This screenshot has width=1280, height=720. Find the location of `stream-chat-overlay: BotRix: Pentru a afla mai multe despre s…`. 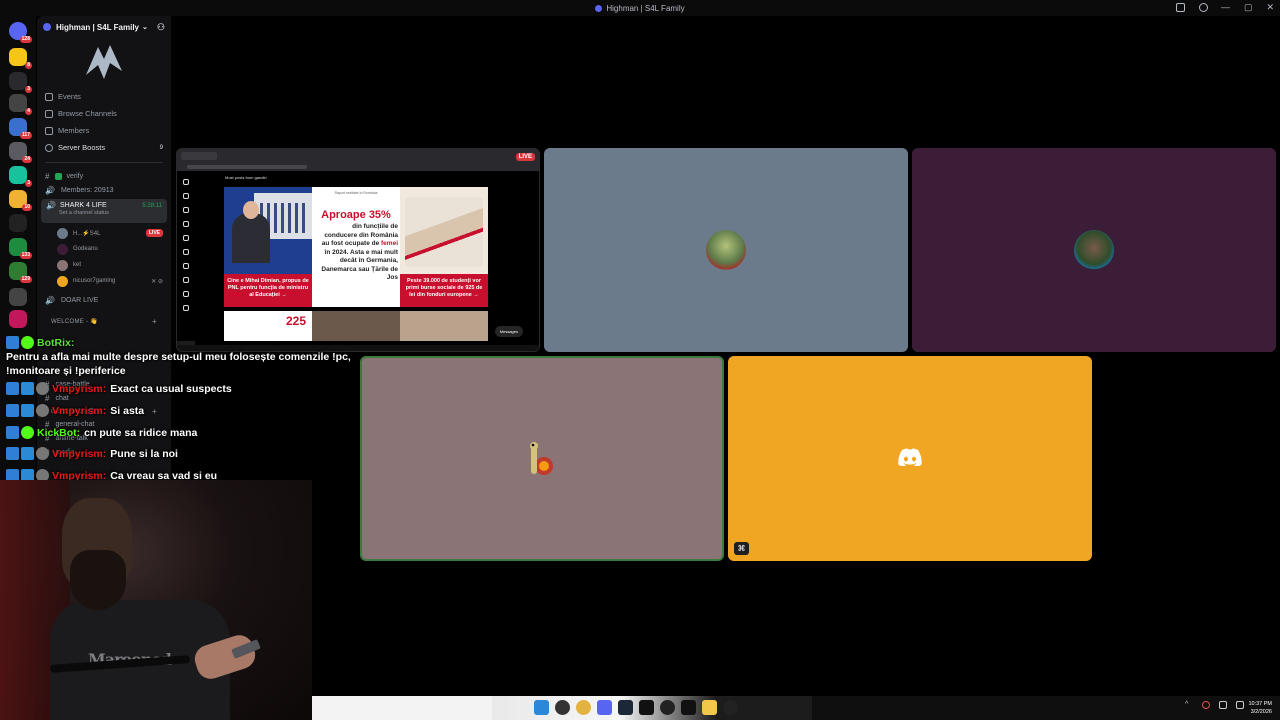

stream-chat-overlay: BotRix: Pentru a afla mai multe despre s… is located at coordinates (186, 413).